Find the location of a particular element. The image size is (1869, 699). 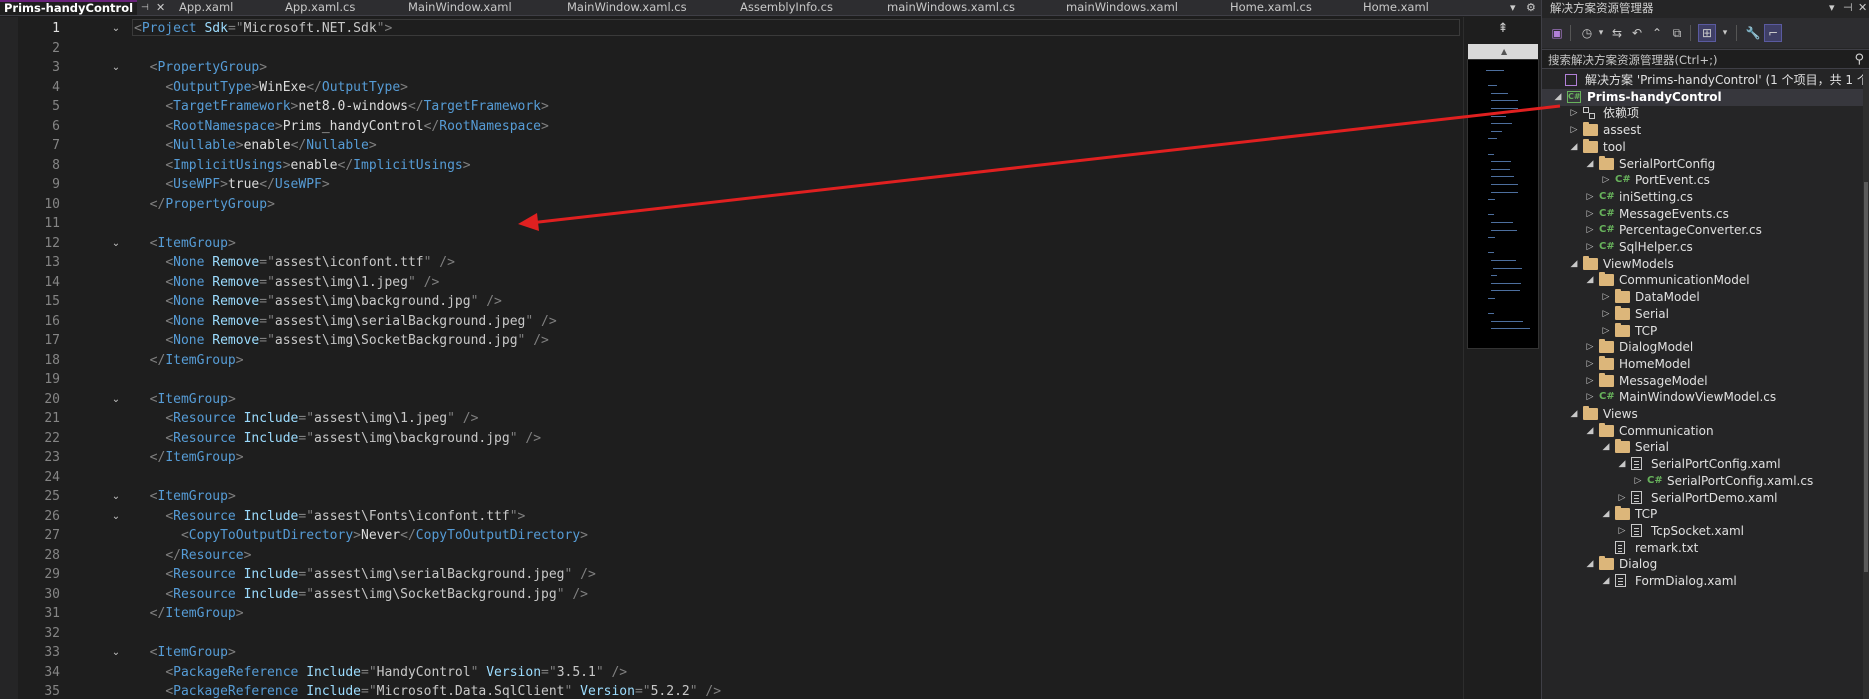

tree-folder-item: ▷ MessageModel is located at coordinates (1703, 381).